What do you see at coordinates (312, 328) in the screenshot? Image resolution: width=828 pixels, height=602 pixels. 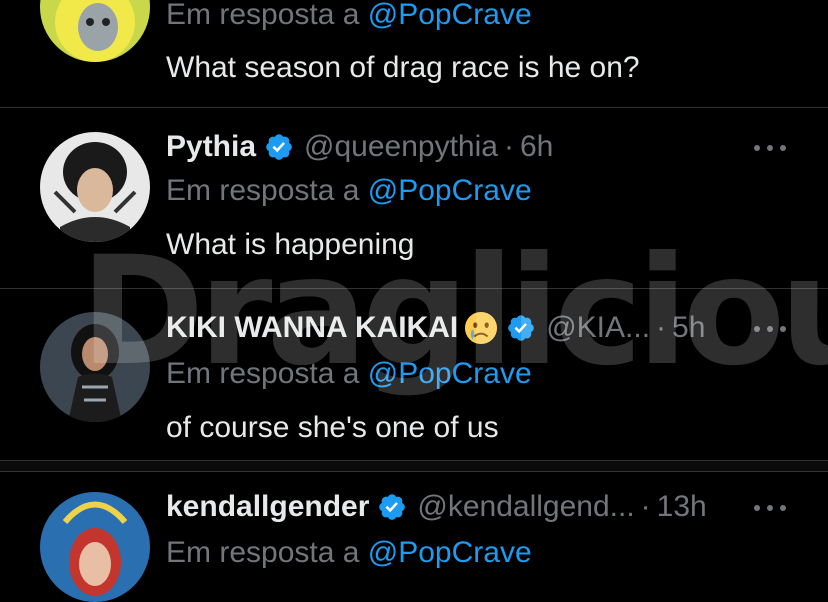 I see `display-name: KIKI WANNA KAIKAI` at bounding box center [312, 328].